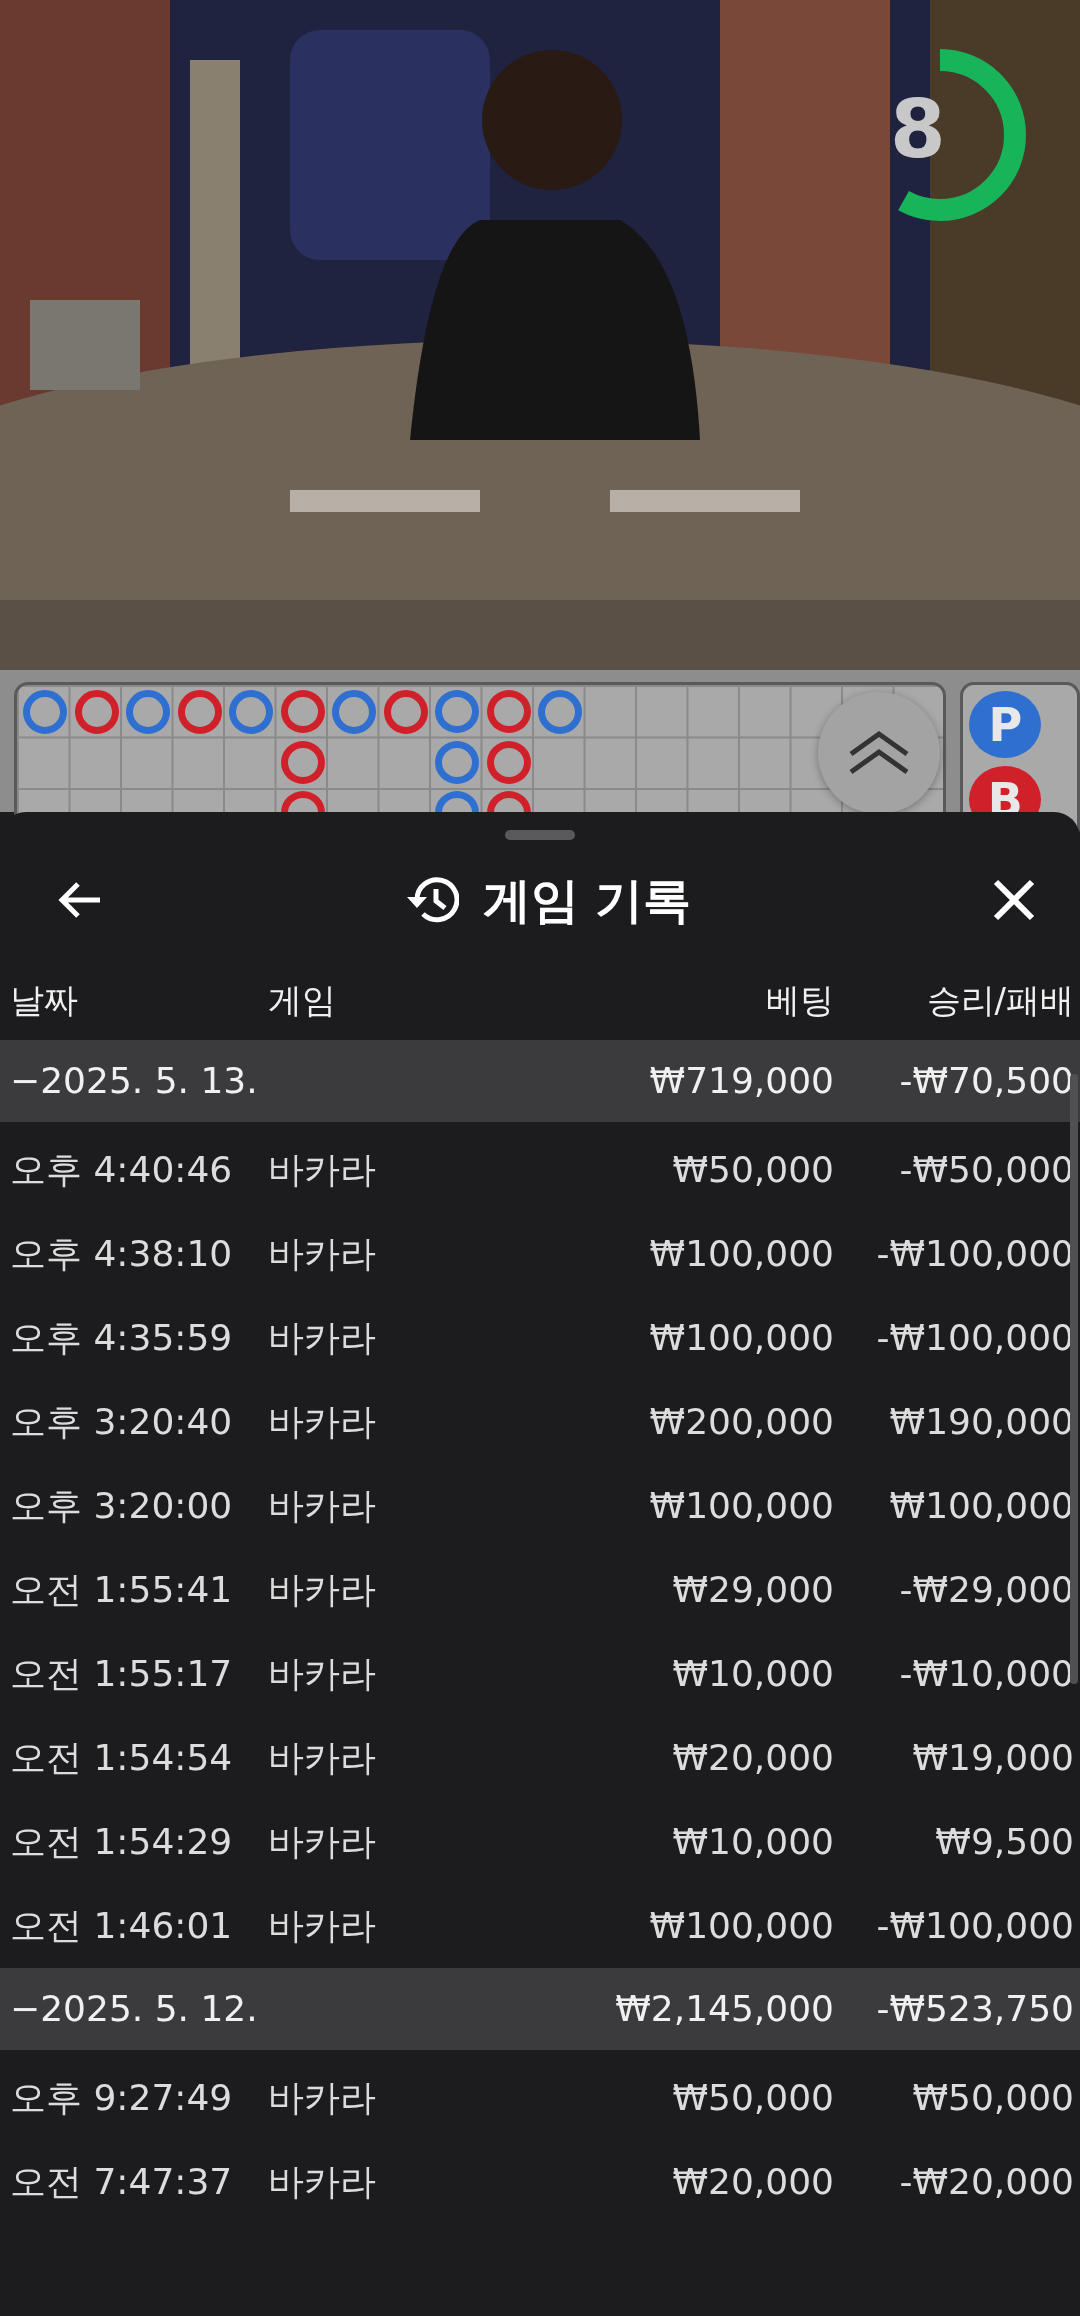  What do you see at coordinates (122, 1590) in the screenshot?
I see `time-cell-text: 오전 1:55:41` at bounding box center [122, 1590].